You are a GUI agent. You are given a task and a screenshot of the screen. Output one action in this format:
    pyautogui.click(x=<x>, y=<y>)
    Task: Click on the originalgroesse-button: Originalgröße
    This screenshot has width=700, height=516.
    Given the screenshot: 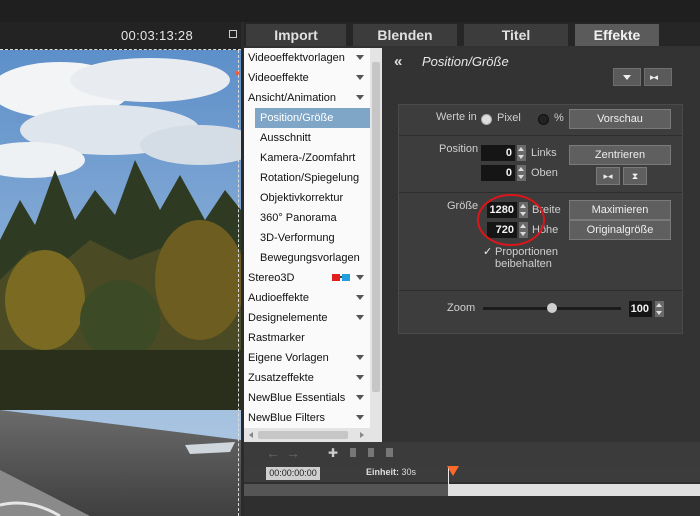 What is the action you would take?
    pyautogui.click(x=620, y=230)
    